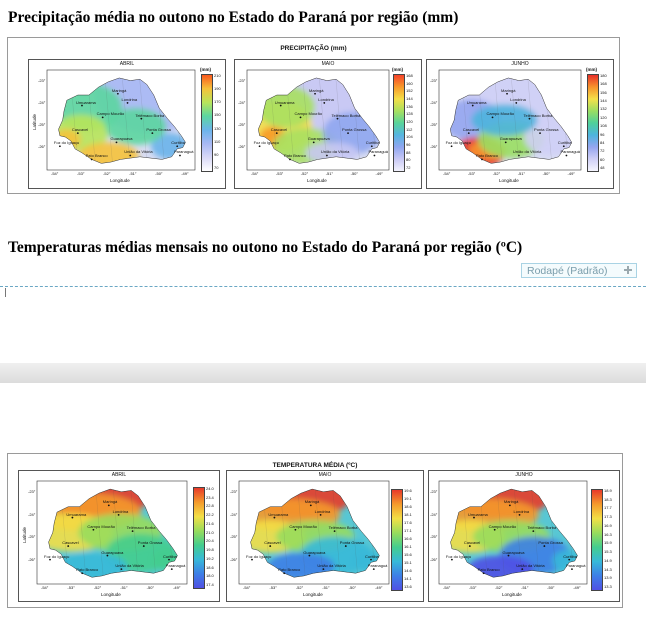 This screenshot has width=646, height=617. What do you see at coordinates (603, 84) in the screenshot?
I see `colorbar-tick-label: 168` at bounding box center [603, 84].